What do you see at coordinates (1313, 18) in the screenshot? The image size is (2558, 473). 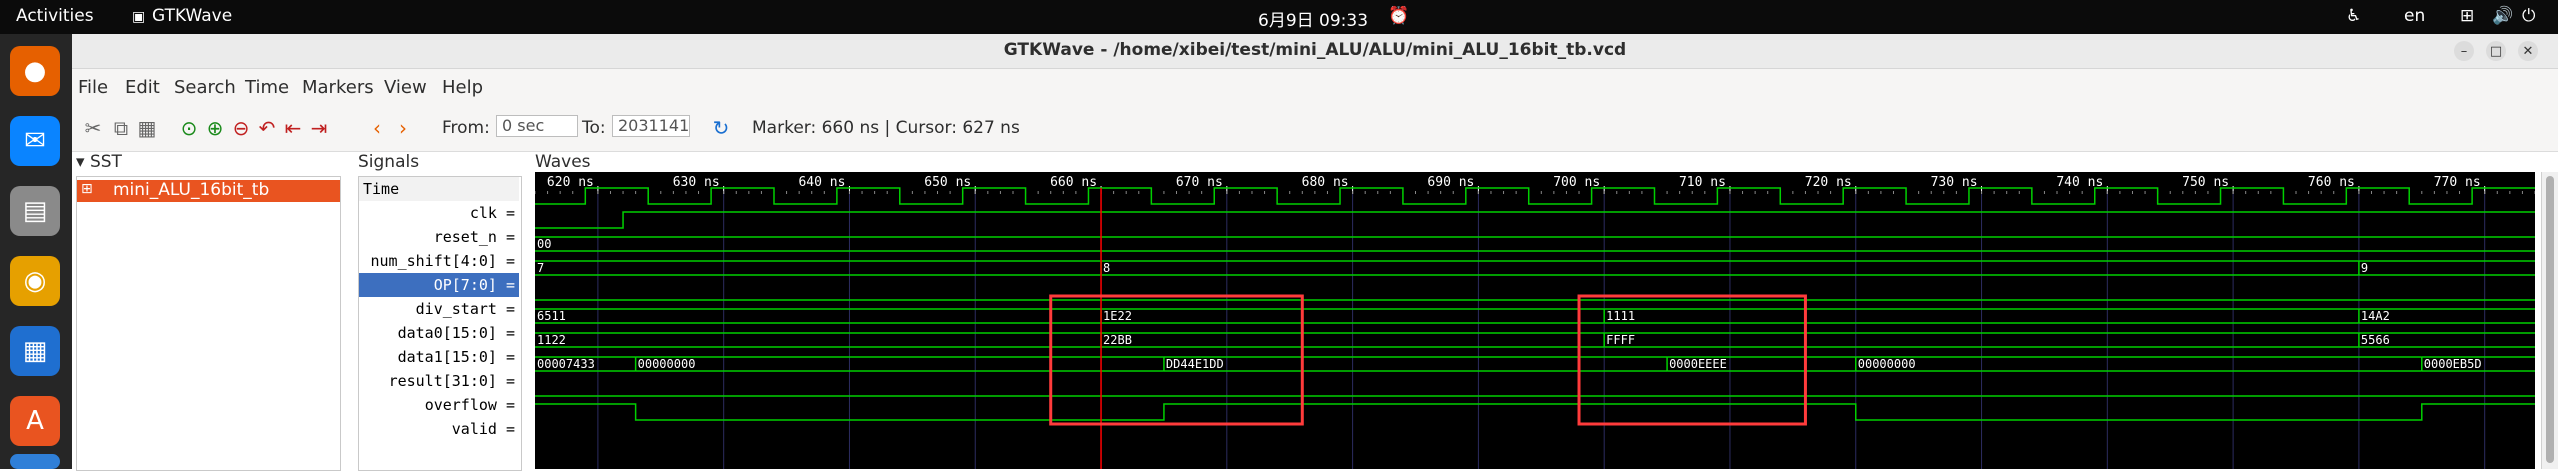 I see `clock: 6月9日 09:33` at bounding box center [1313, 18].